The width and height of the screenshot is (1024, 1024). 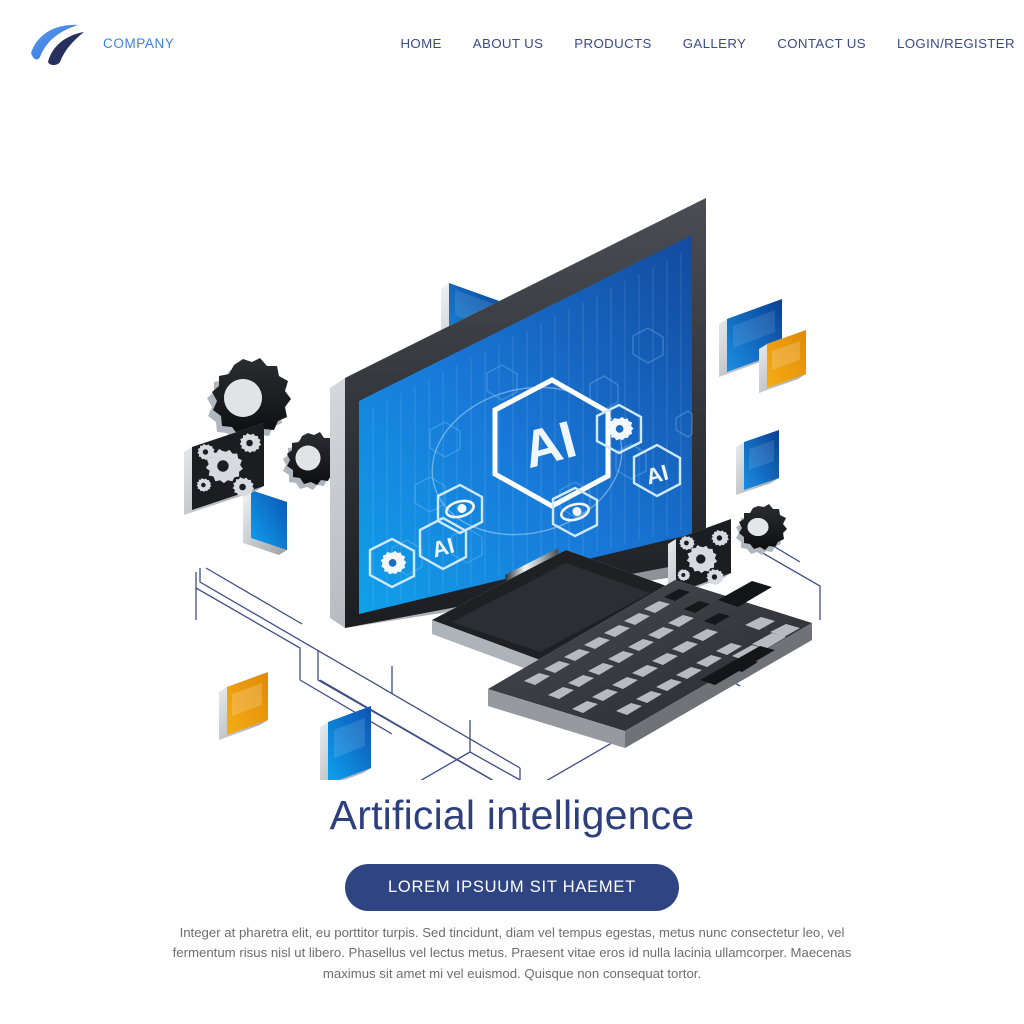 I want to click on card-blue-right, so click(x=757, y=462).